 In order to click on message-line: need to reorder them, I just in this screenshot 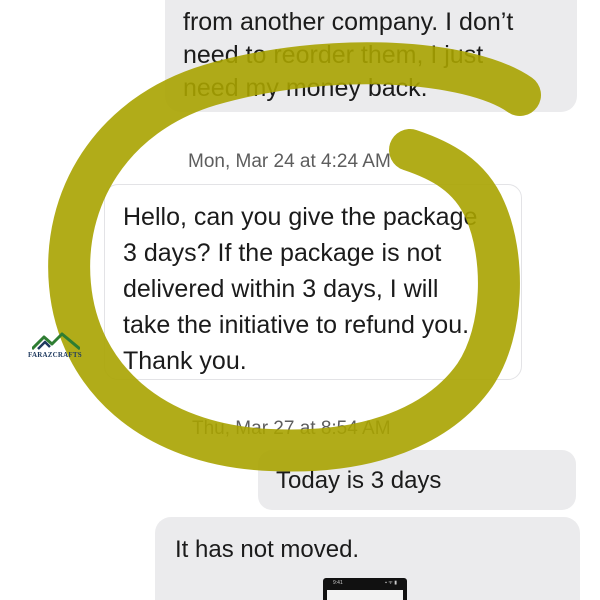, I will do `click(333, 55)`.